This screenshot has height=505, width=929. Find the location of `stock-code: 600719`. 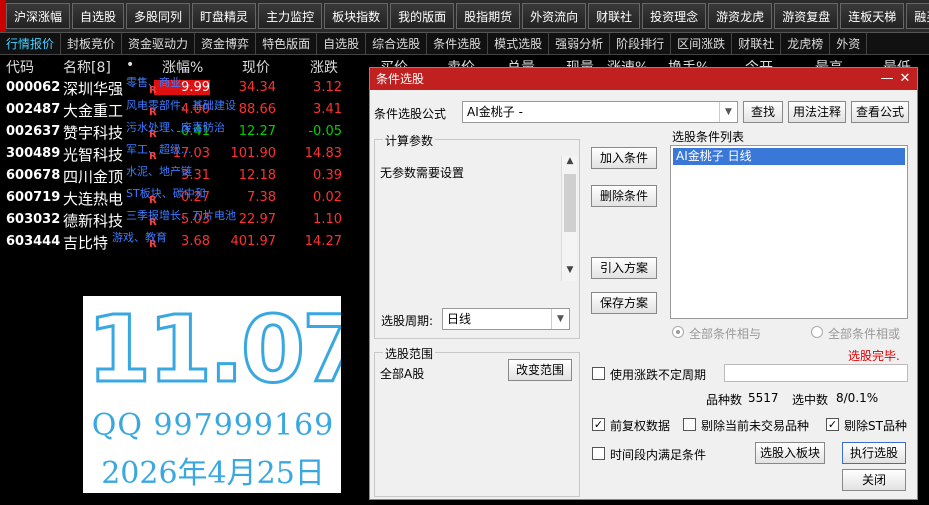

stock-code: 600719 is located at coordinates (33, 197).